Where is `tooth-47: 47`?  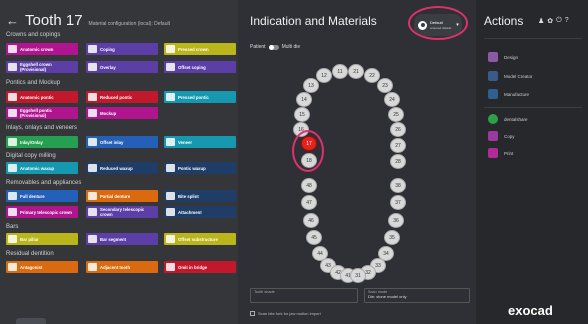
tooth-47: 47 is located at coordinates (309, 202).